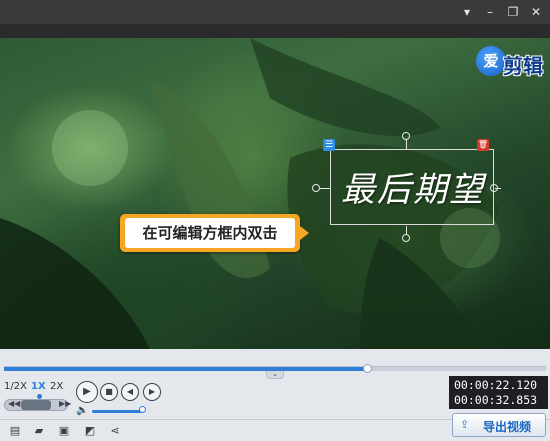  Describe the element at coordinates (494, 188) in the screenshot. I see `resize-handle-right` at that location.